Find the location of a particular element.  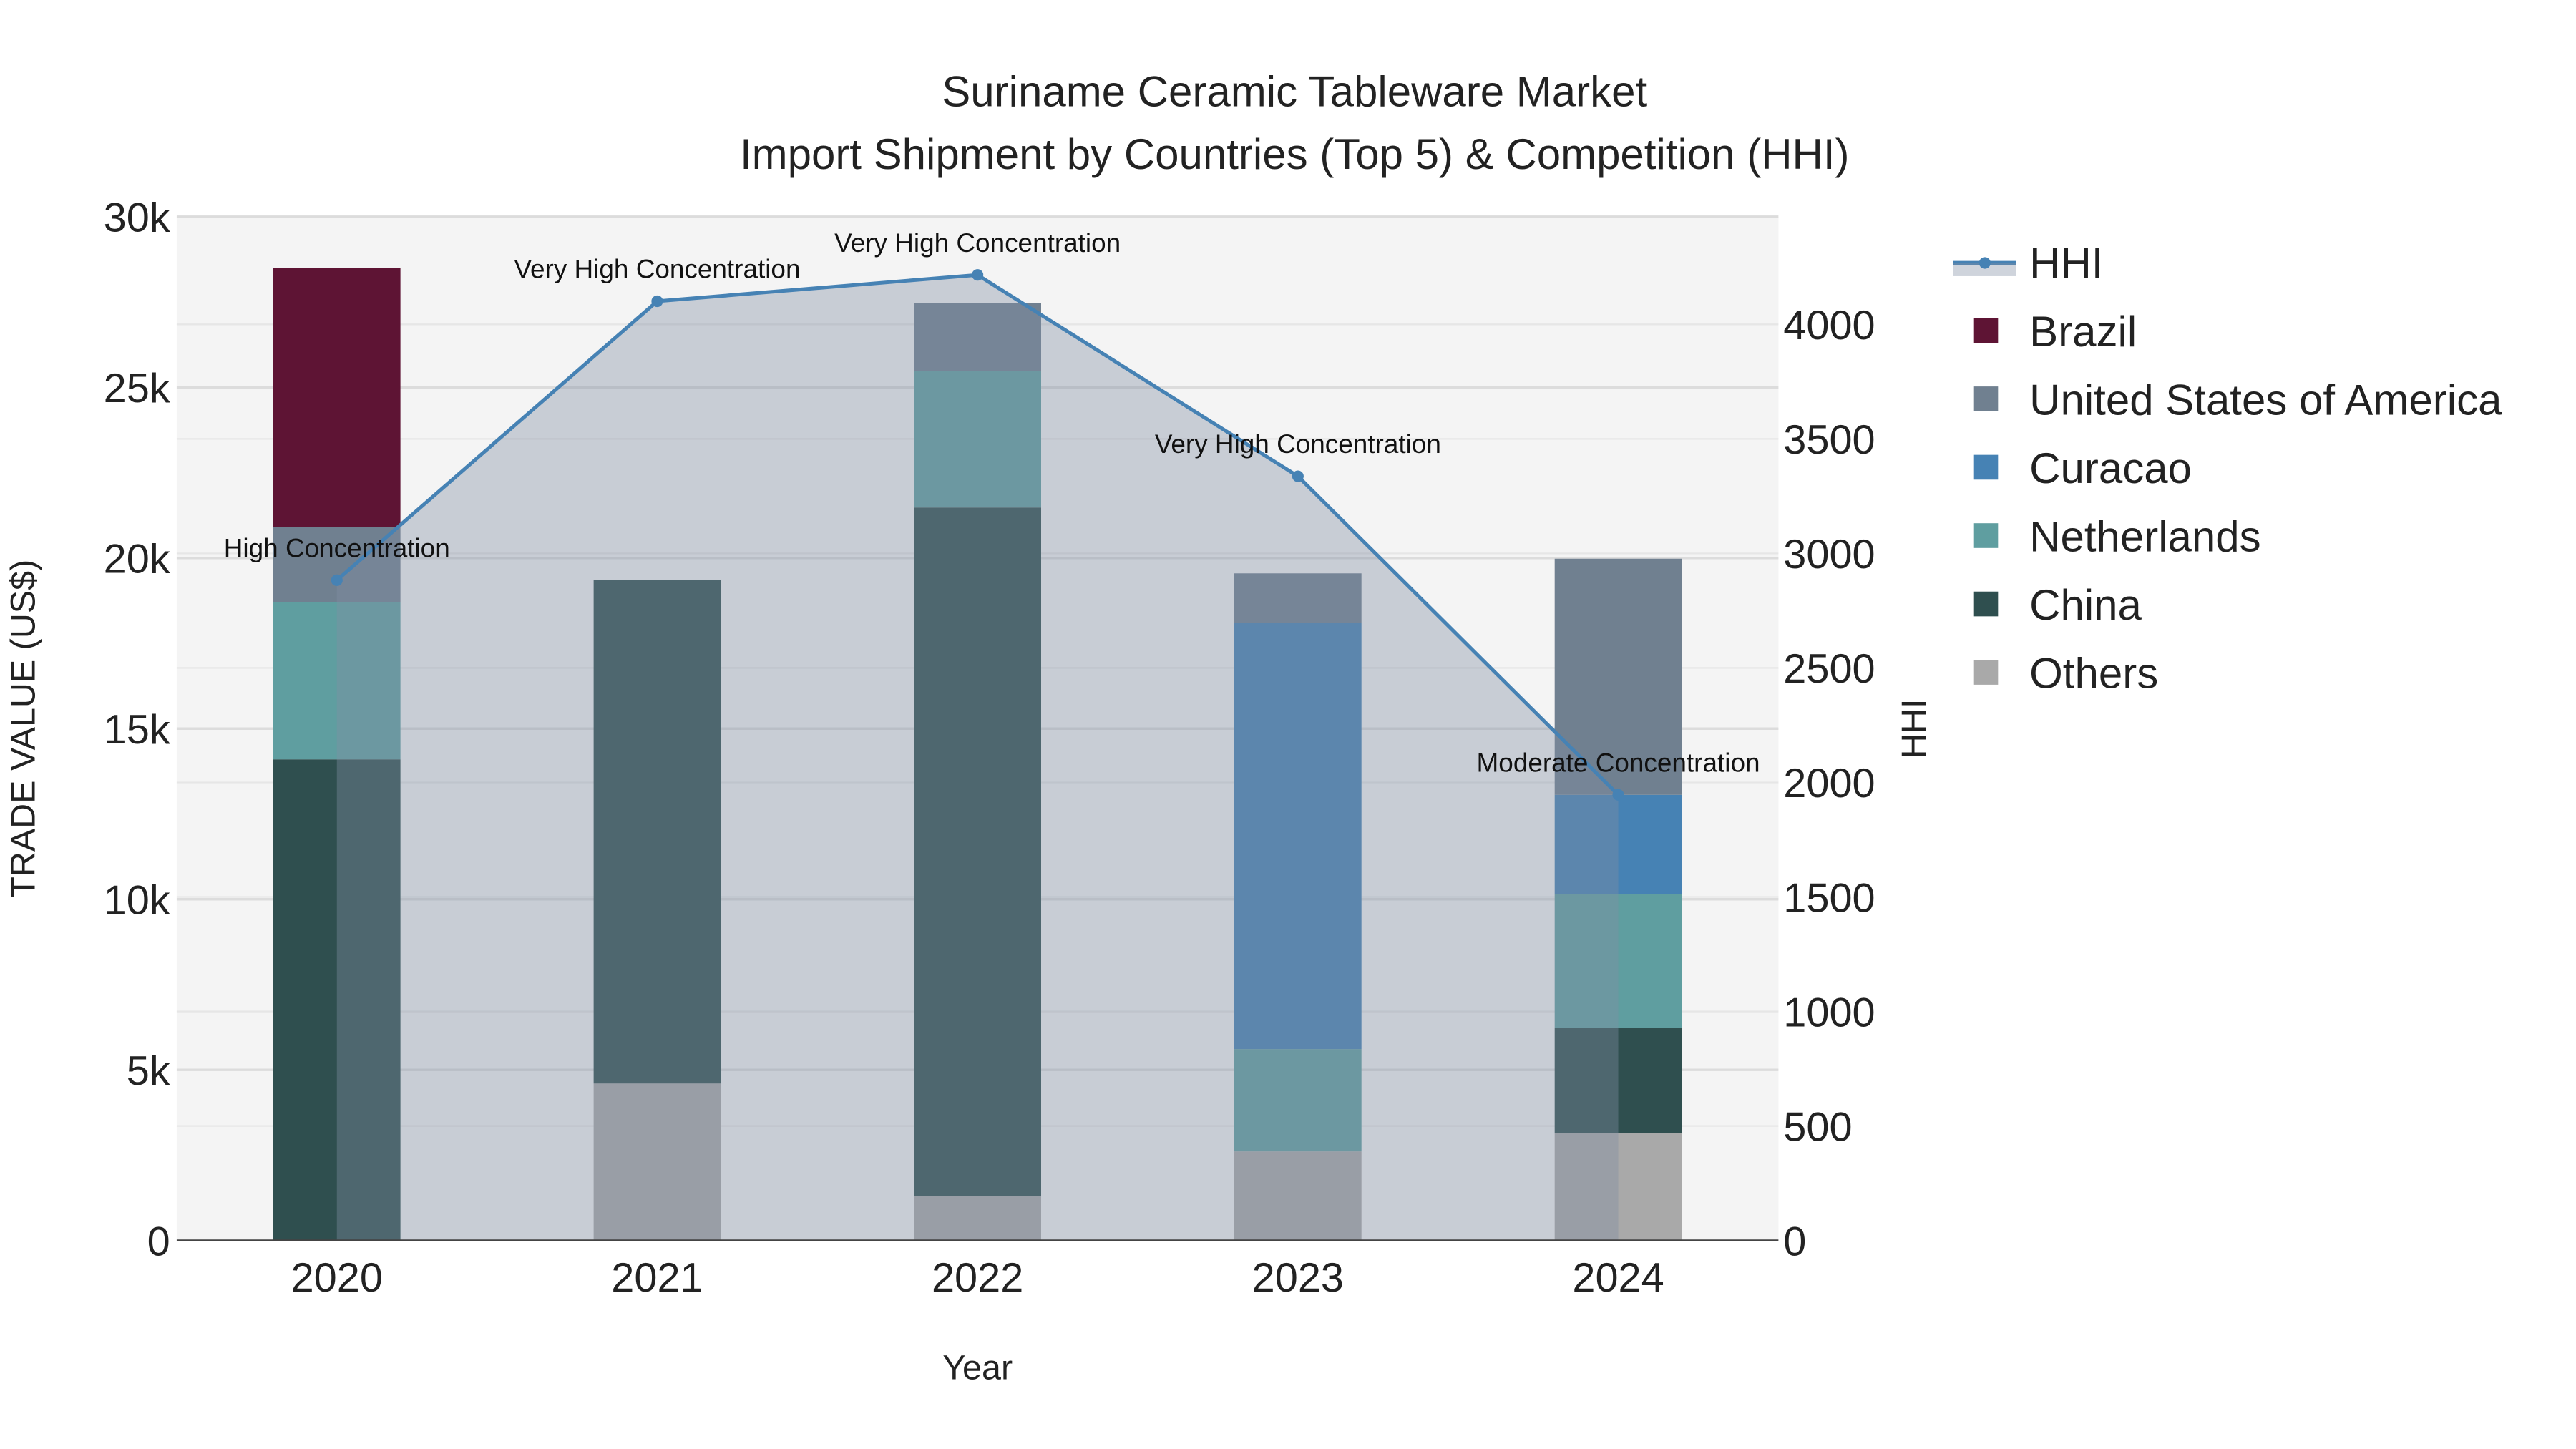

x-axis-ticks: 2020 2021 2022 2023 2024 is located at coordinates (977, 1278).